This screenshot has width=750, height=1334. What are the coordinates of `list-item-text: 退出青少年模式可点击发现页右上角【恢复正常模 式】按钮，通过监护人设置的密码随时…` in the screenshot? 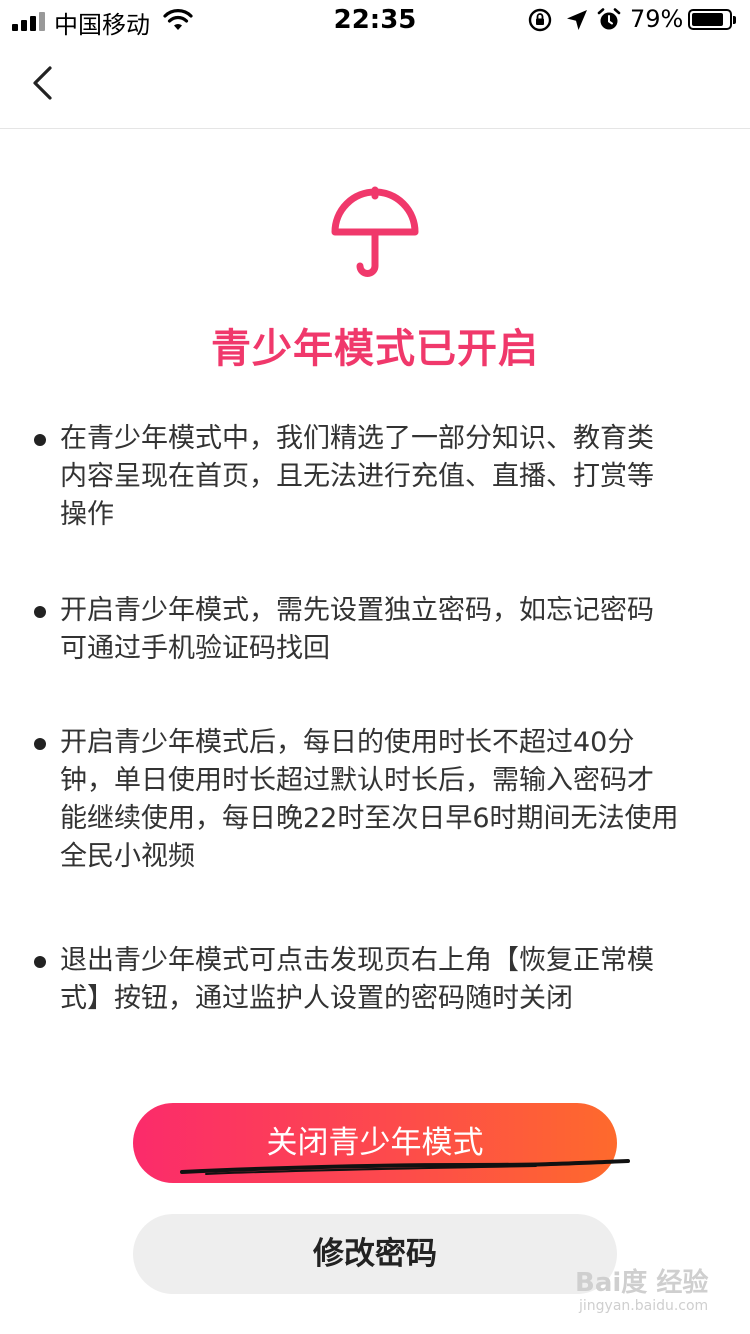 It's located at (357, 979).